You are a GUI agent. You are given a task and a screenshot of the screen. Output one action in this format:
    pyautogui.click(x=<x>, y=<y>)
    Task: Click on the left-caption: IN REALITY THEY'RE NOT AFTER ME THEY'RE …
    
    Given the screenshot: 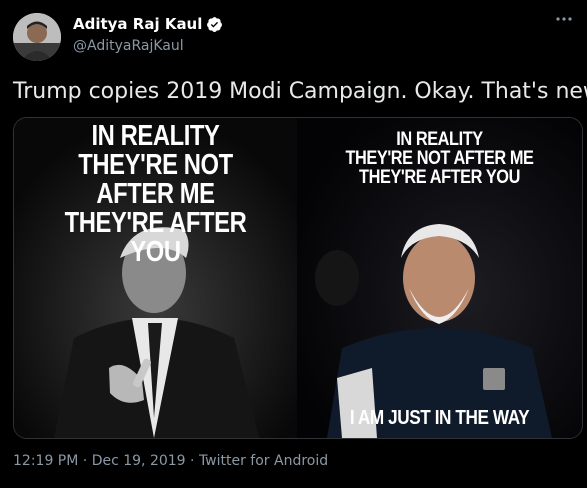 What is the action you would take?
    pyautogui.click(x=155, y=194)
    